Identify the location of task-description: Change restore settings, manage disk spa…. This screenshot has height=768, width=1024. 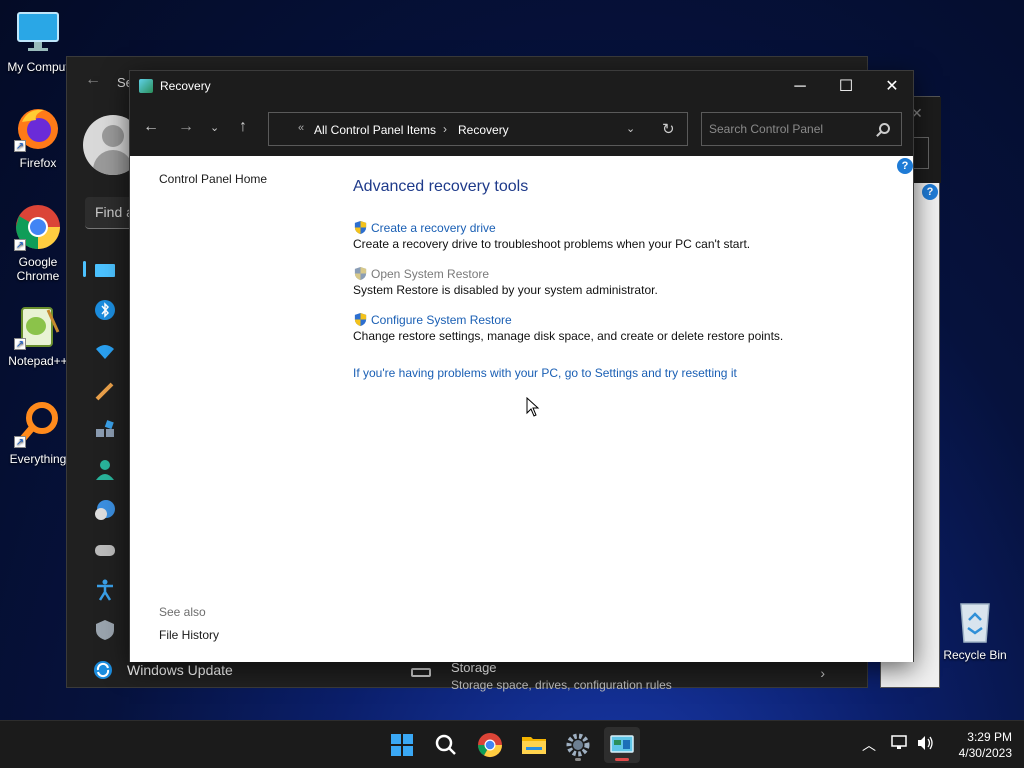
(568, 336).